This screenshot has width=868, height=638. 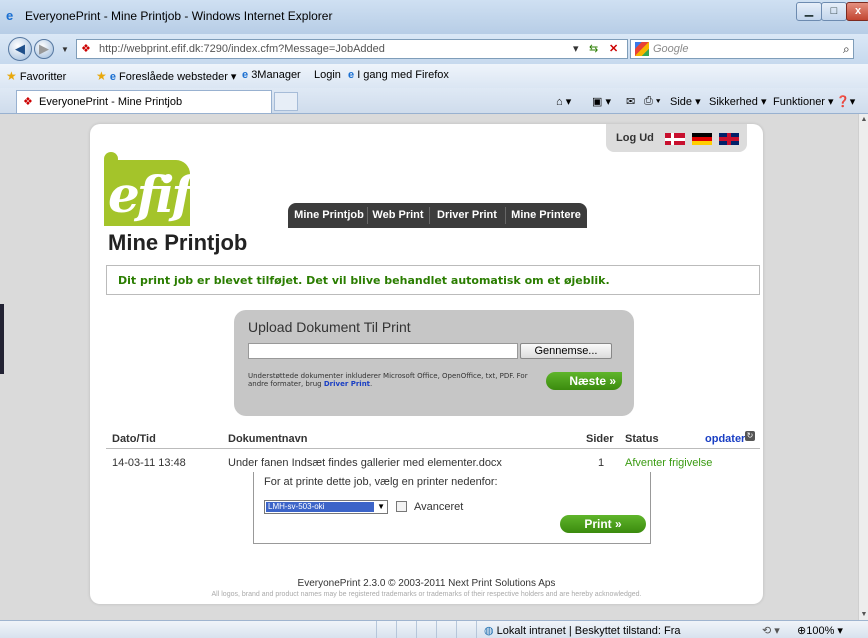 I want to click on job-pages: 1, so click(x=601, y=463).